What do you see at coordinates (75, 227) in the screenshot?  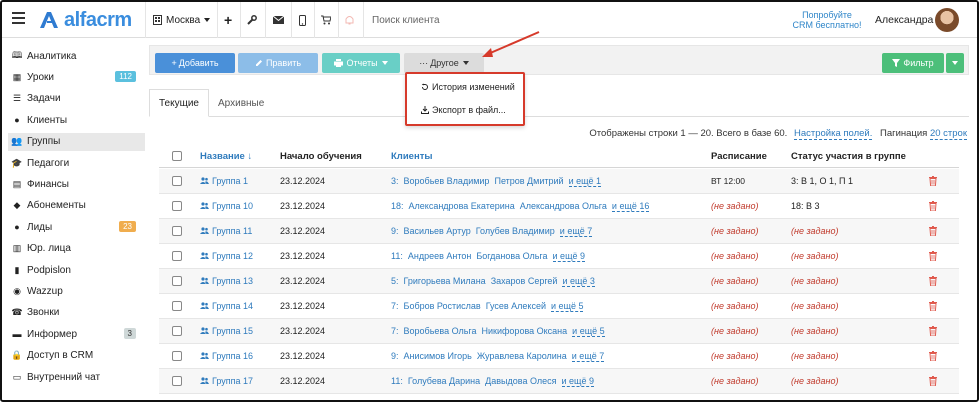 I see `sidebar-item: ● Лиды 23` at bounding box center [75, 227].